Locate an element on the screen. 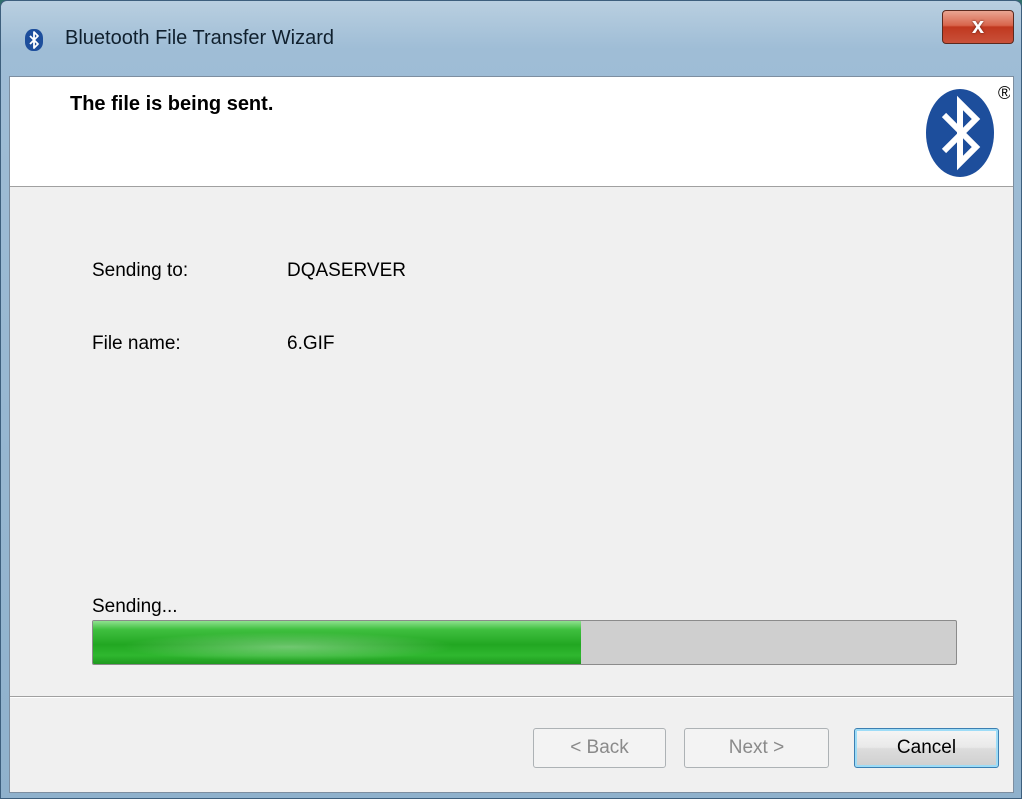 The height and width of the screenshot is (799, 1022). file-name-value: 6.GIF is located at coordinates (311, 343).